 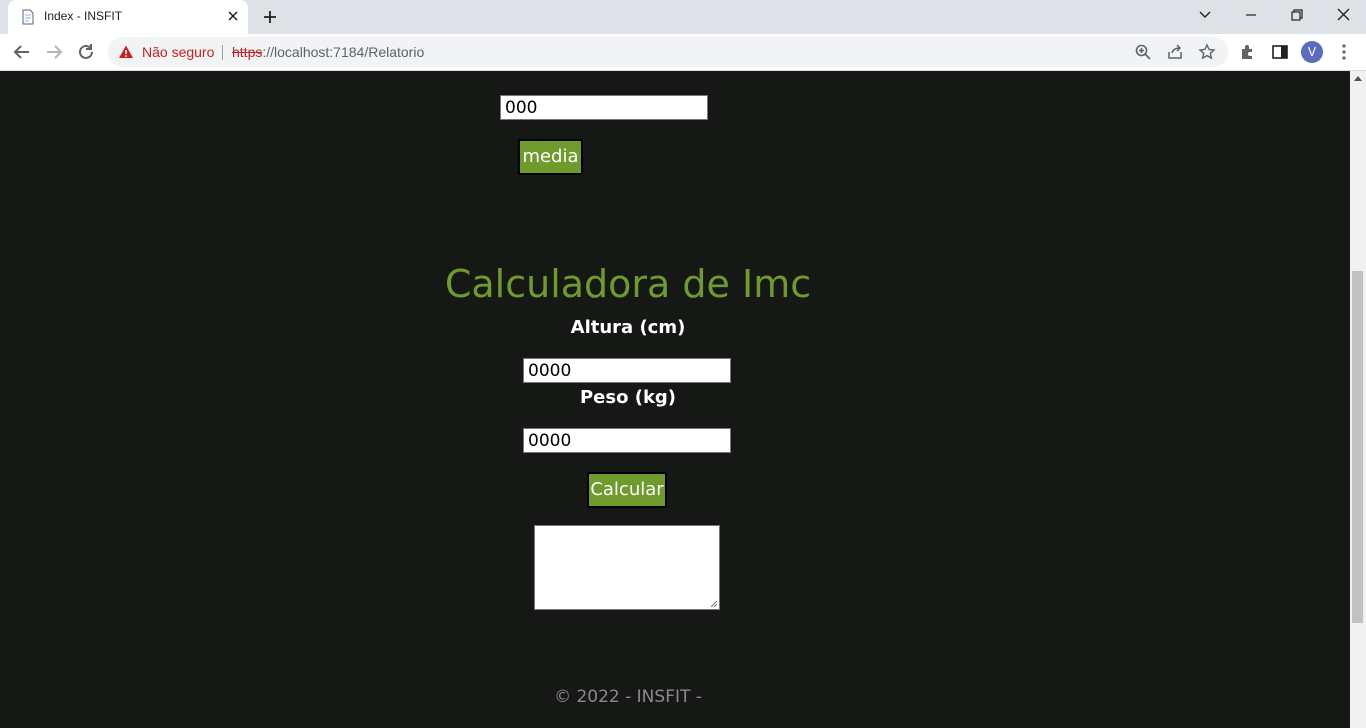 I want to click on media-button: media, so click(x=550, y=157).